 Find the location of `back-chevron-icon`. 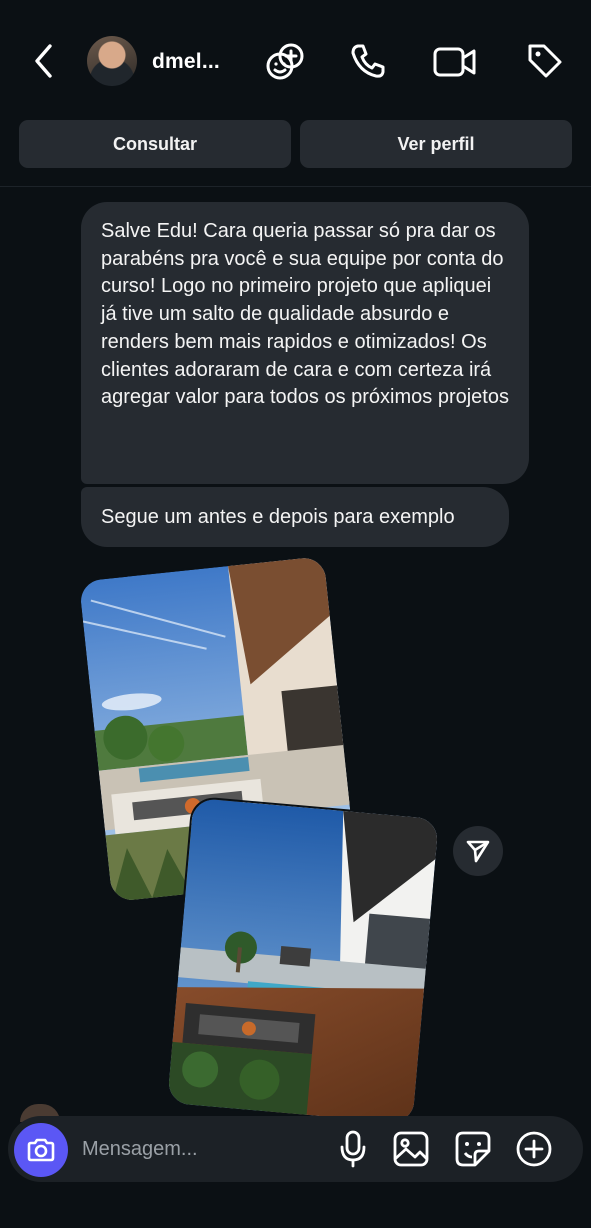

back-chevron-icon is located at coordinates (44, 61).